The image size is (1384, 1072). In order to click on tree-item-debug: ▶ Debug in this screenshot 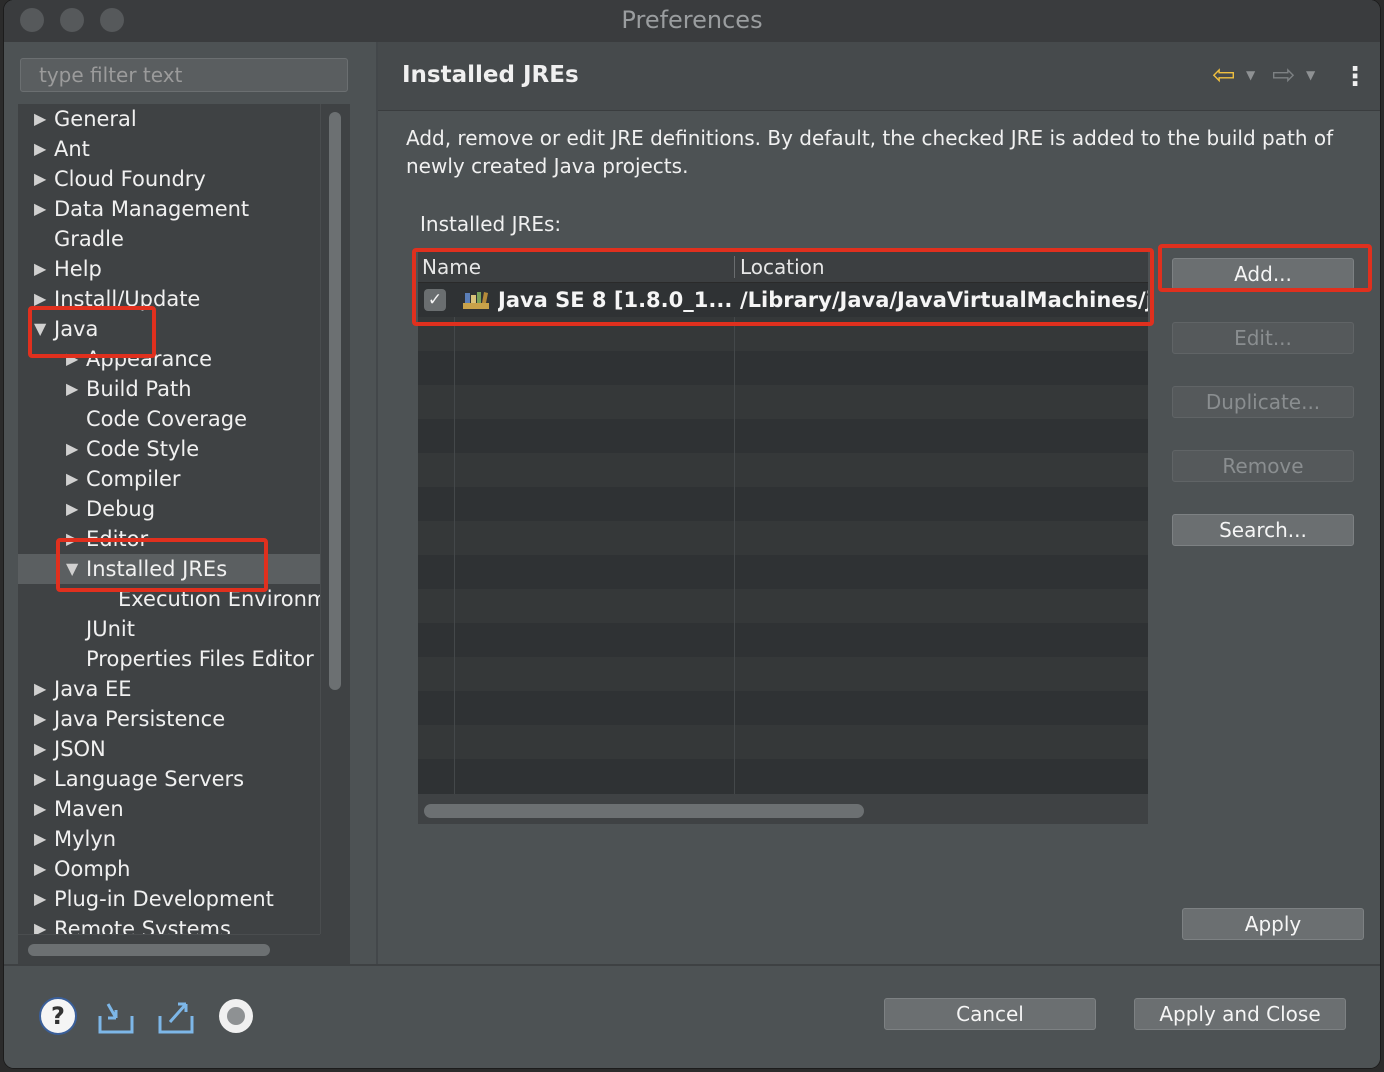, I will do `click(169, 509)`.